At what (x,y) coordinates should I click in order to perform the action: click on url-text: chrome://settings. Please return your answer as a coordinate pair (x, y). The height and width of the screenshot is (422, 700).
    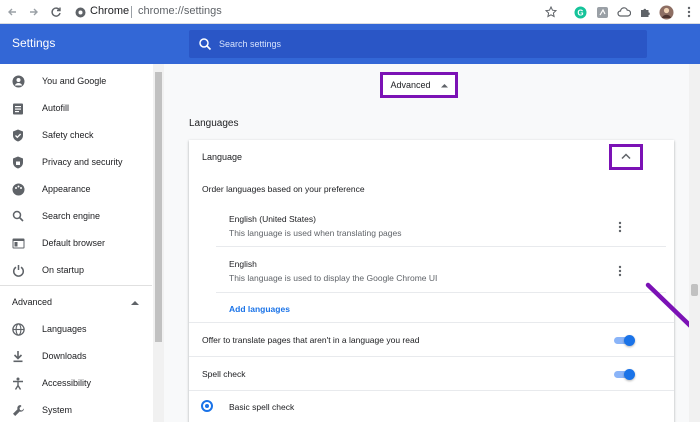
    Looking at the image, I should click on (180, 11).